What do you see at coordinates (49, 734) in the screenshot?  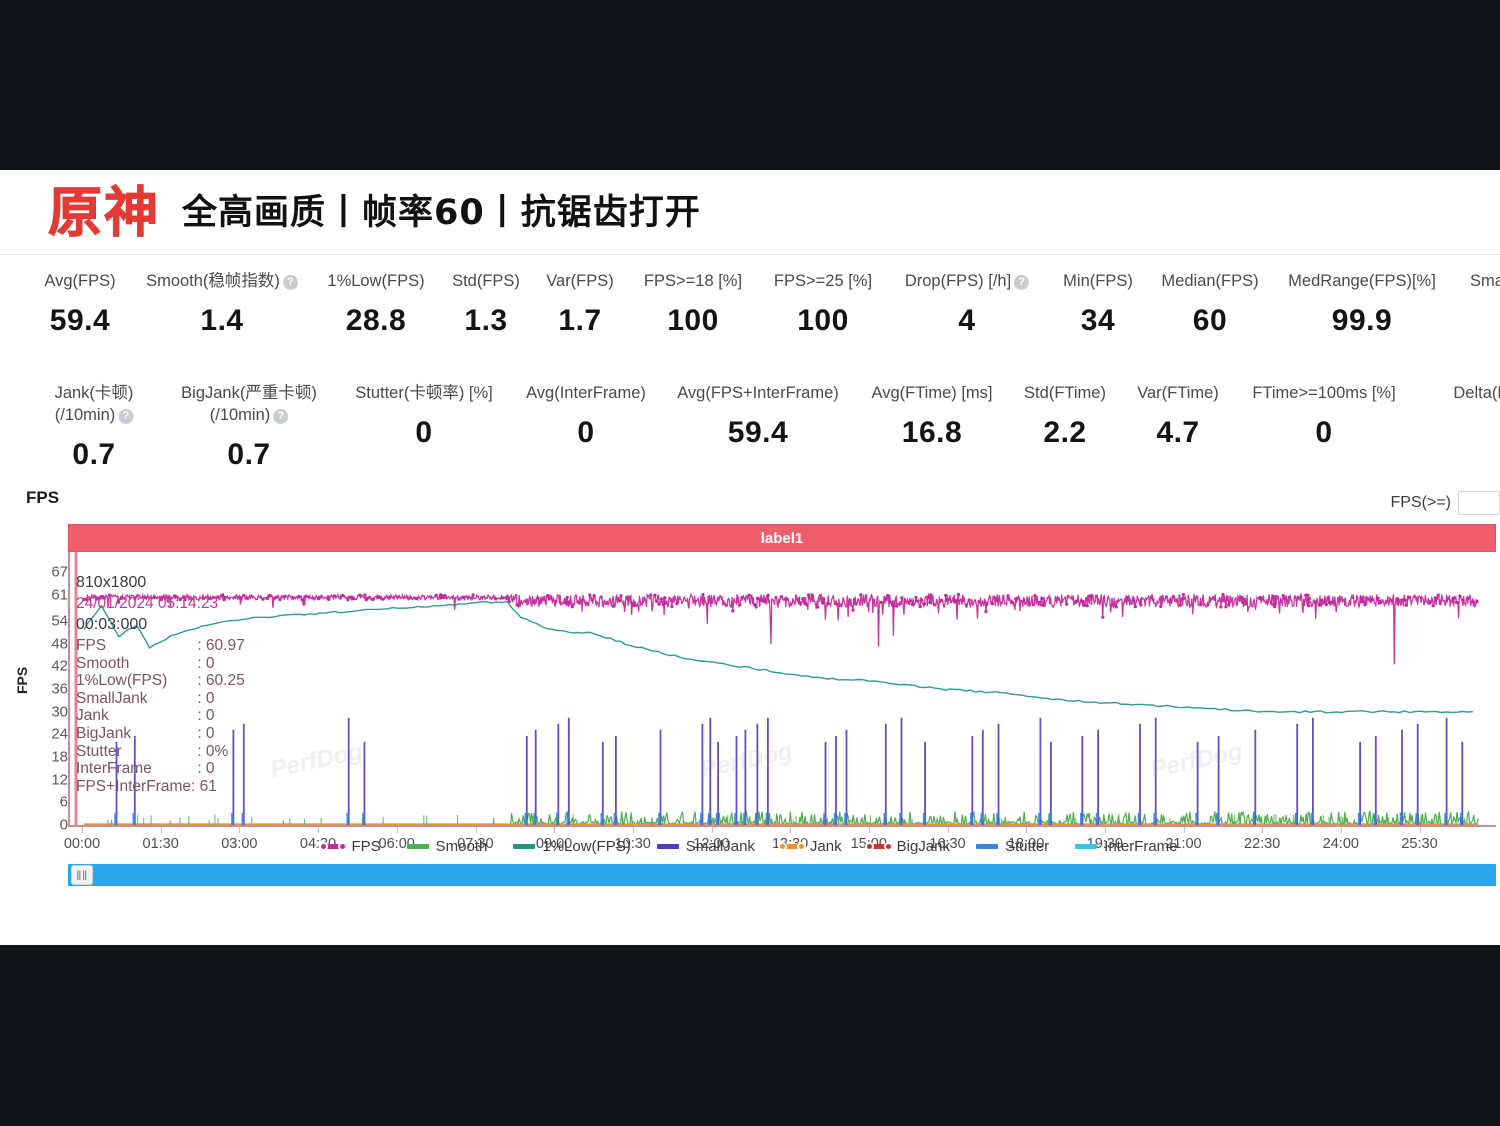 I see `y-axis-tick: 24` at bounding box center [49, 734].